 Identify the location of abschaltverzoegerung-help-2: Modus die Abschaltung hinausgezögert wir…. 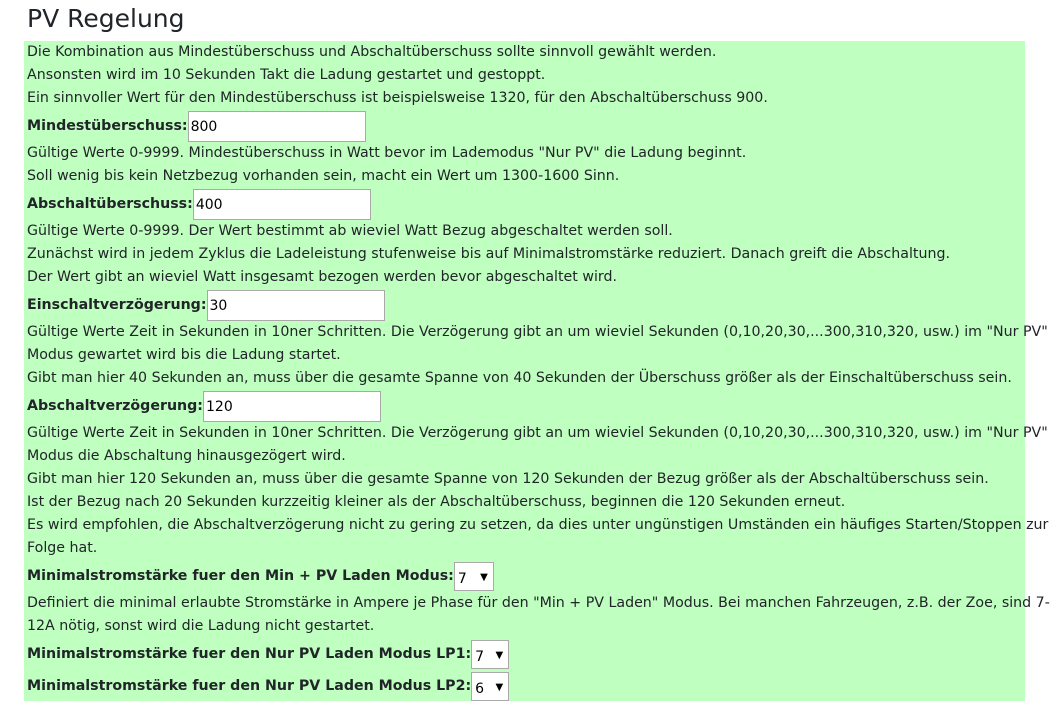
(186, 456).